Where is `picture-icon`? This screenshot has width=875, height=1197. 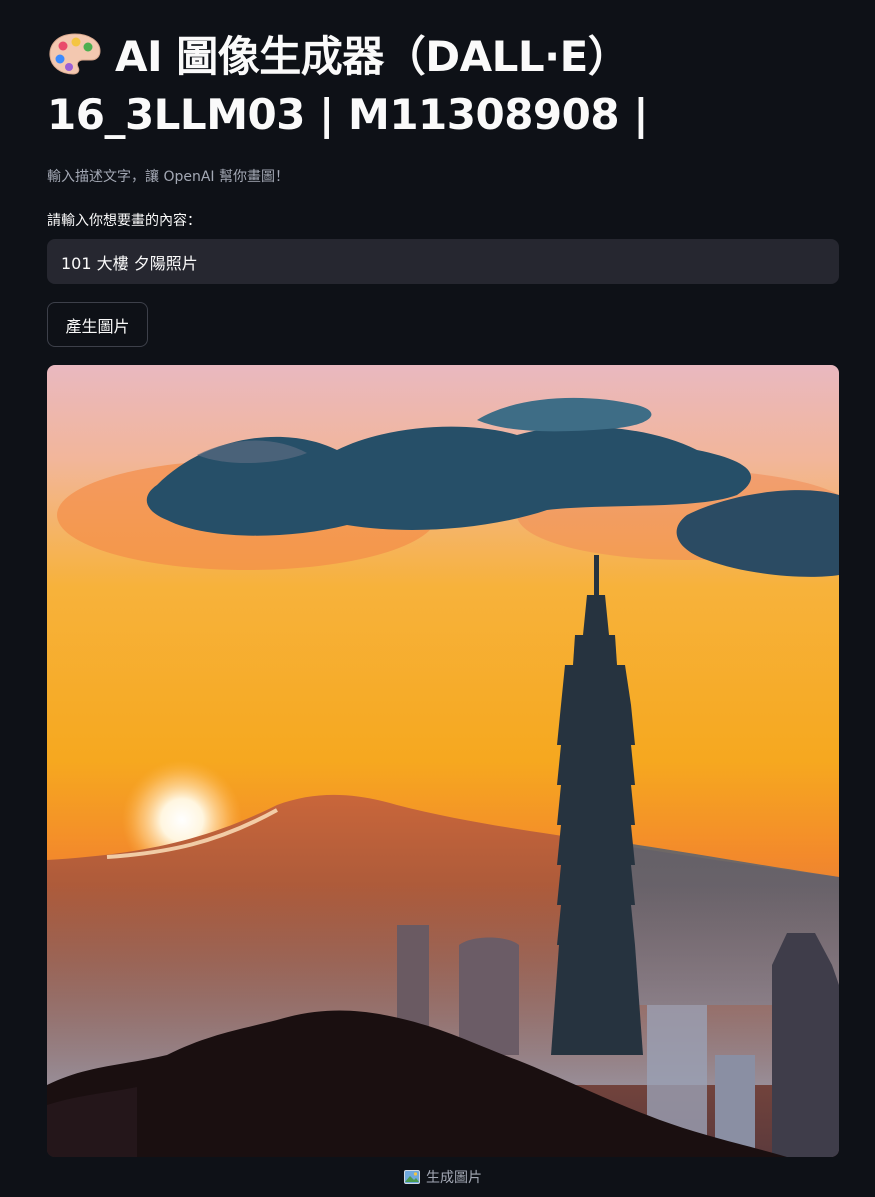 picture-icon is located at coordinates (412, 1177).